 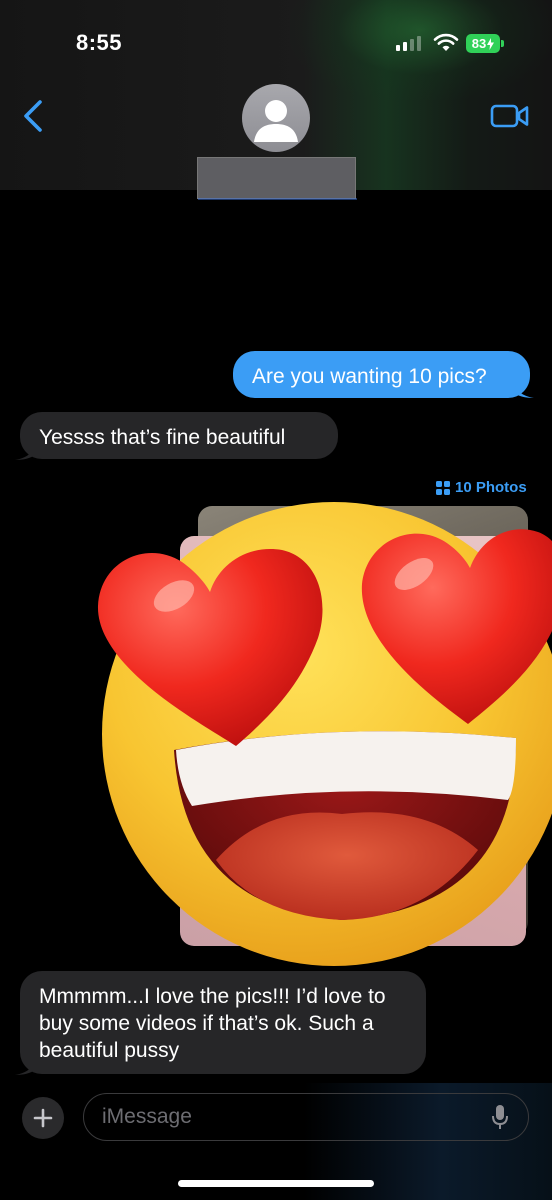 I want to click on battery-indicator: 83, so click(x=483, y=43).